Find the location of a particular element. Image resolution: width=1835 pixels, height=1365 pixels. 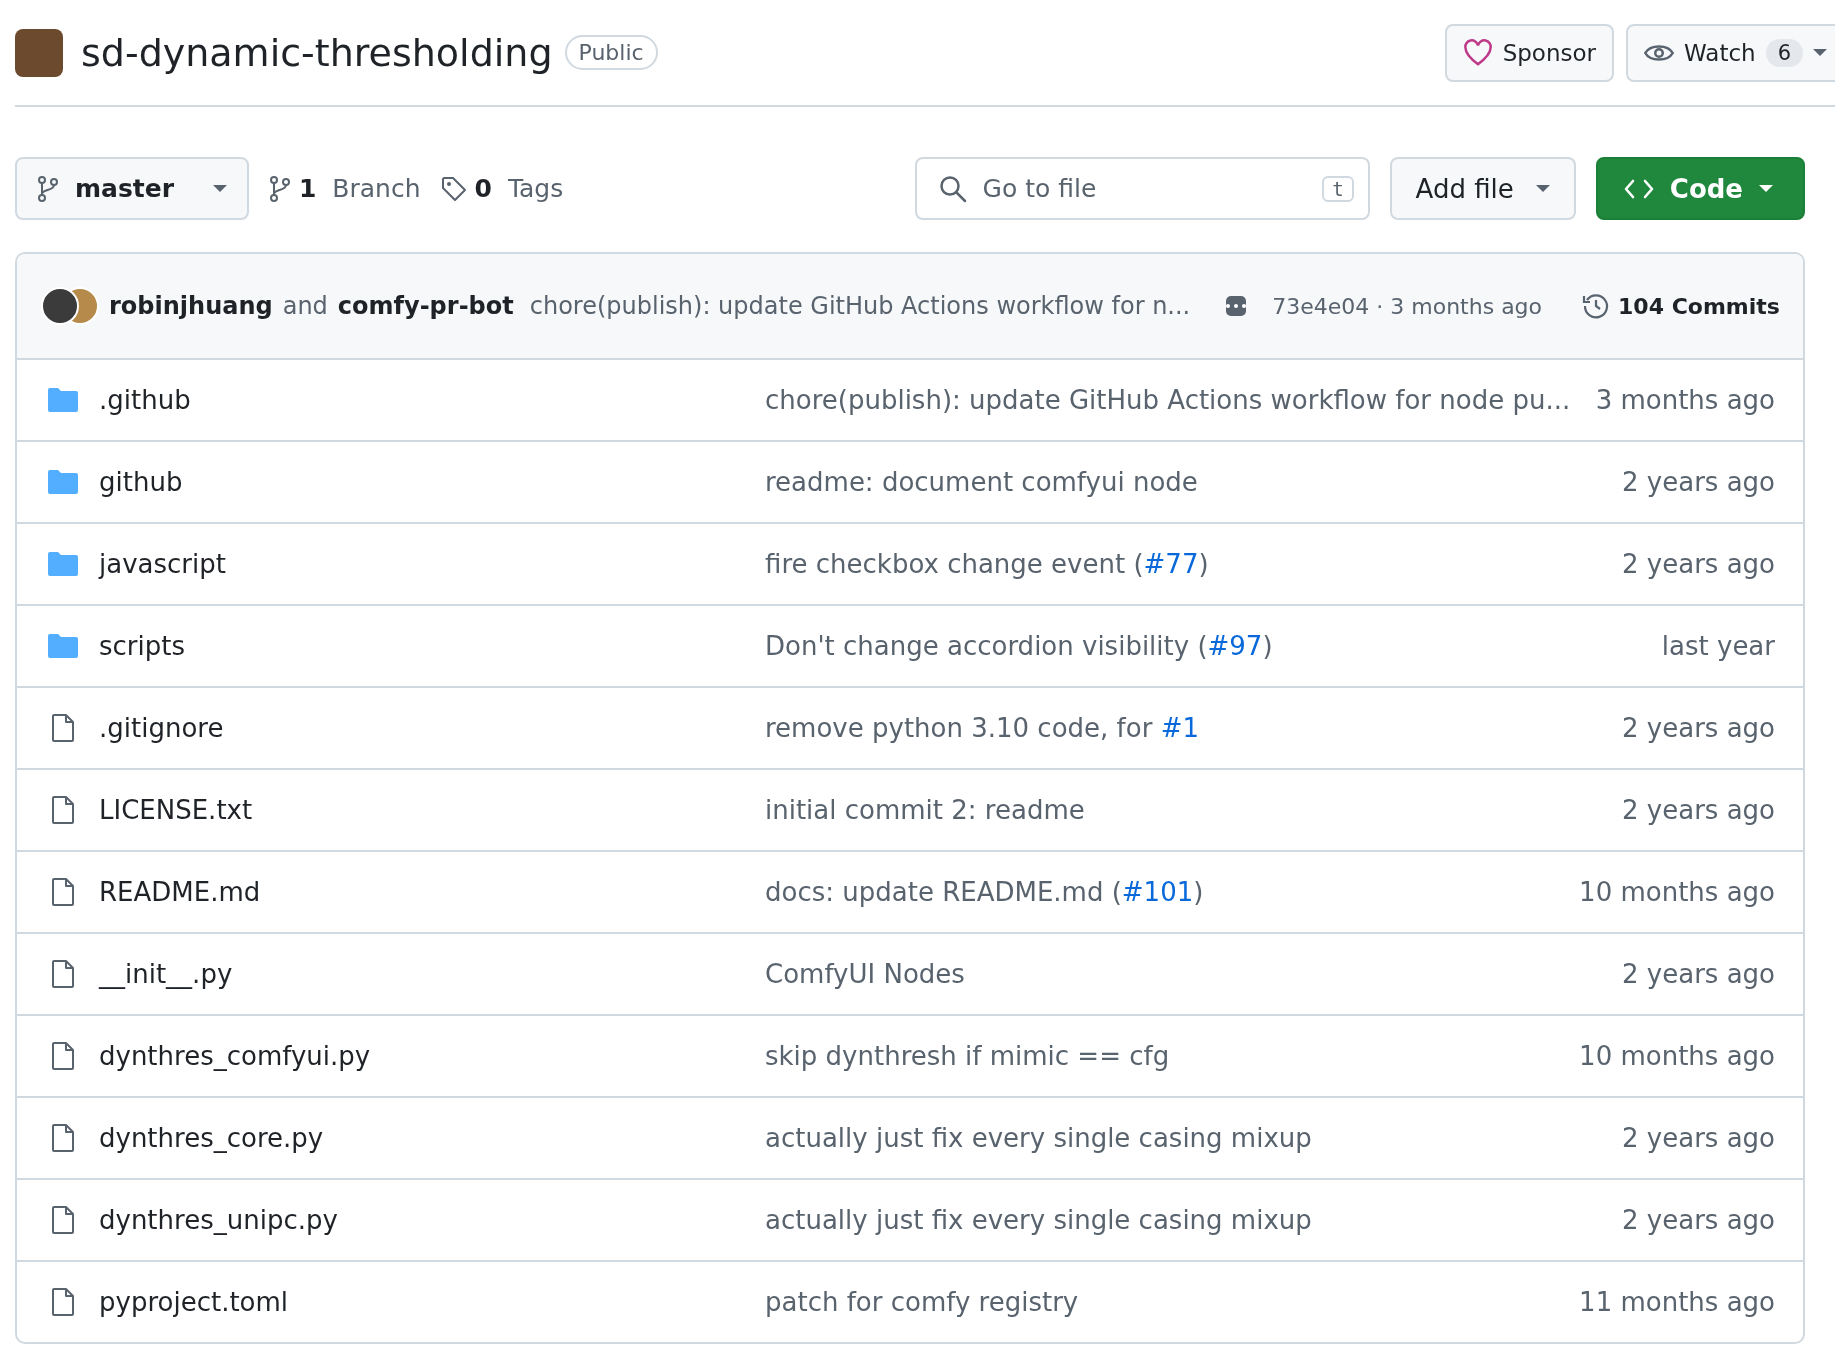

history-icon is located at coordinates (1596, 306).